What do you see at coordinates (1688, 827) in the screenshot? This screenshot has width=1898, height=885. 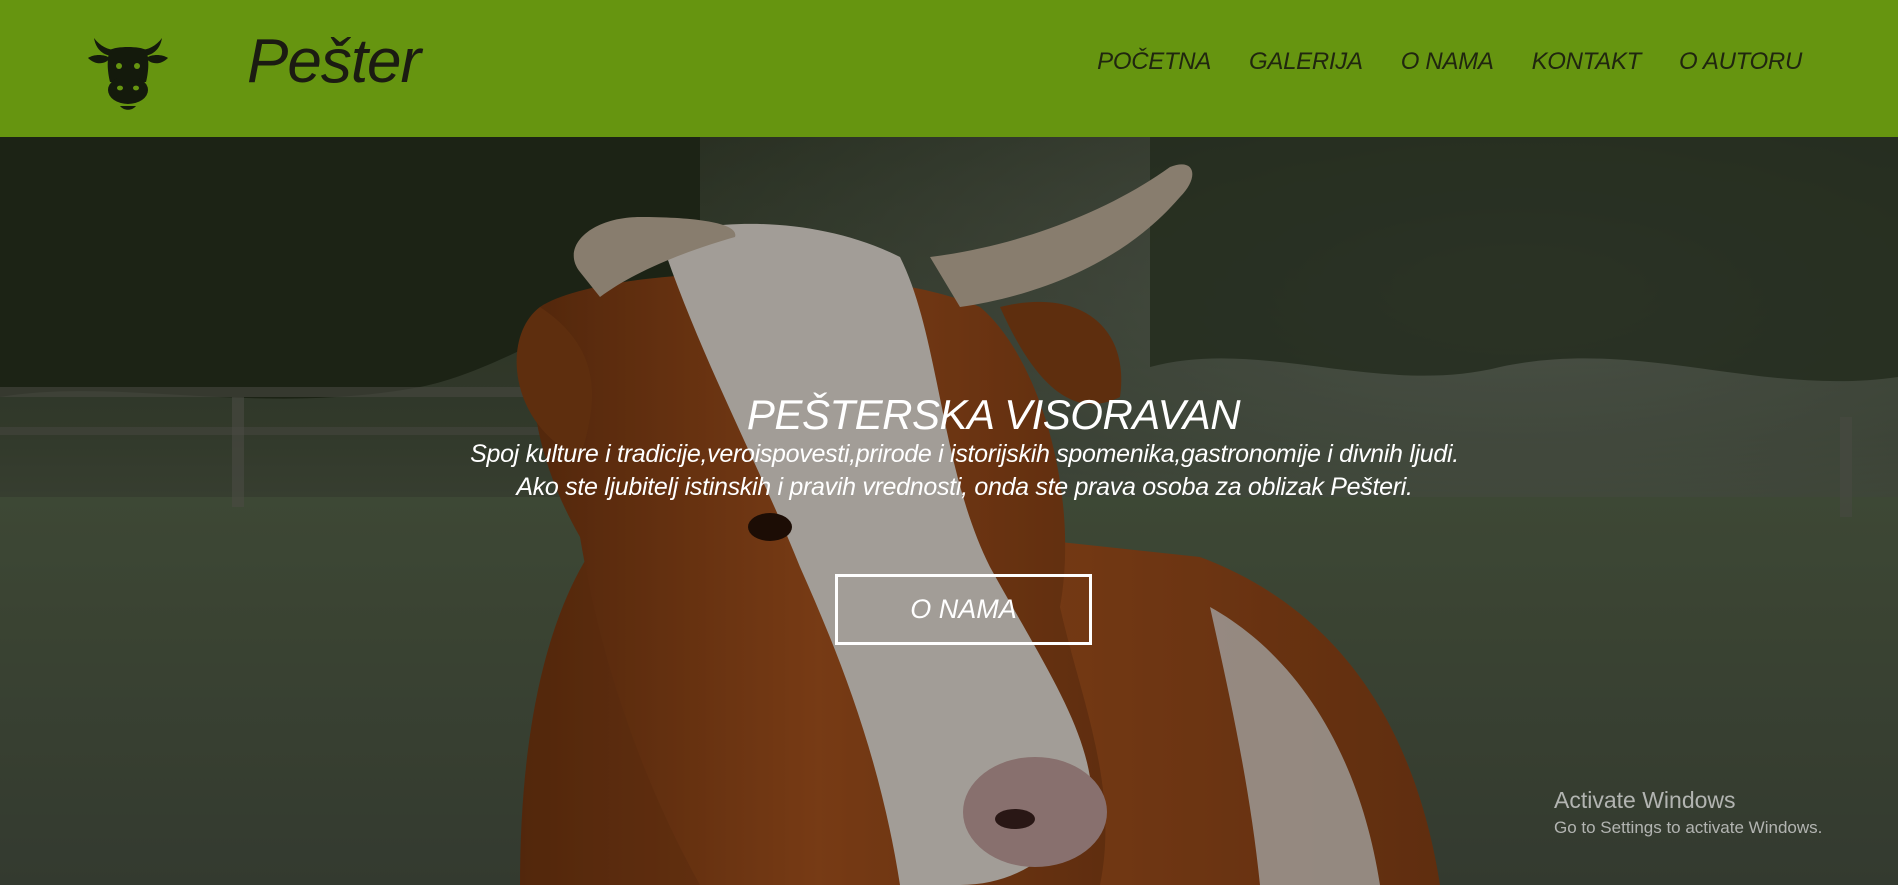 I see `watermark-subtitle: Go to Settings to activate Windows.` at bounding box center [1688, 827].